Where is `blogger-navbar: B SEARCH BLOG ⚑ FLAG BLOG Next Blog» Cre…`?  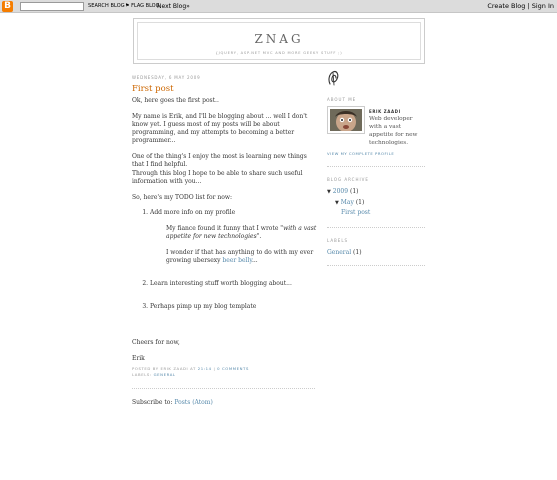 blogger-navbar: B SEARCH BLOG ⚑ FLAG BLOG Next Blog» Cre… is located at coordinates (278, 6).